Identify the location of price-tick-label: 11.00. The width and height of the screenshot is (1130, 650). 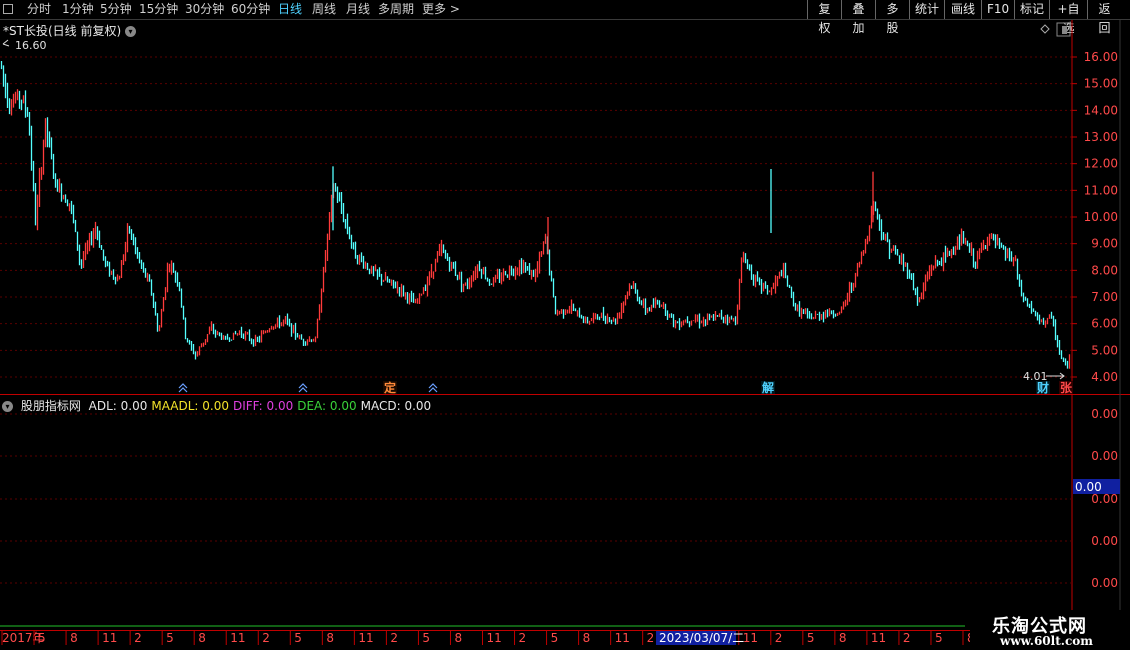
(1101, 190).